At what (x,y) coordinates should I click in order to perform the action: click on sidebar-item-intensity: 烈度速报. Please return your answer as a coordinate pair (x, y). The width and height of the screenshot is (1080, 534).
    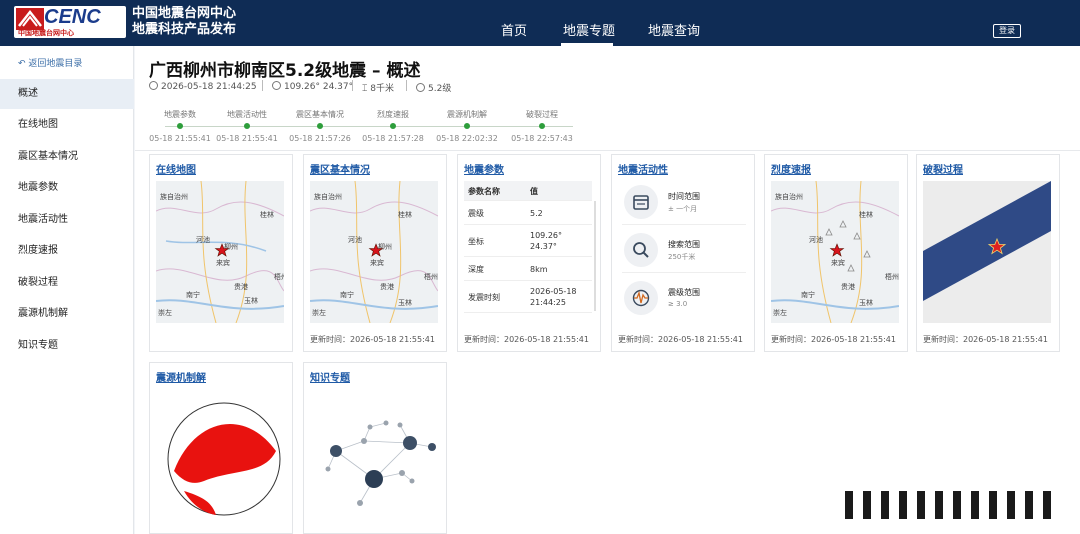
    Looking at the image, I should click on (67, 251).